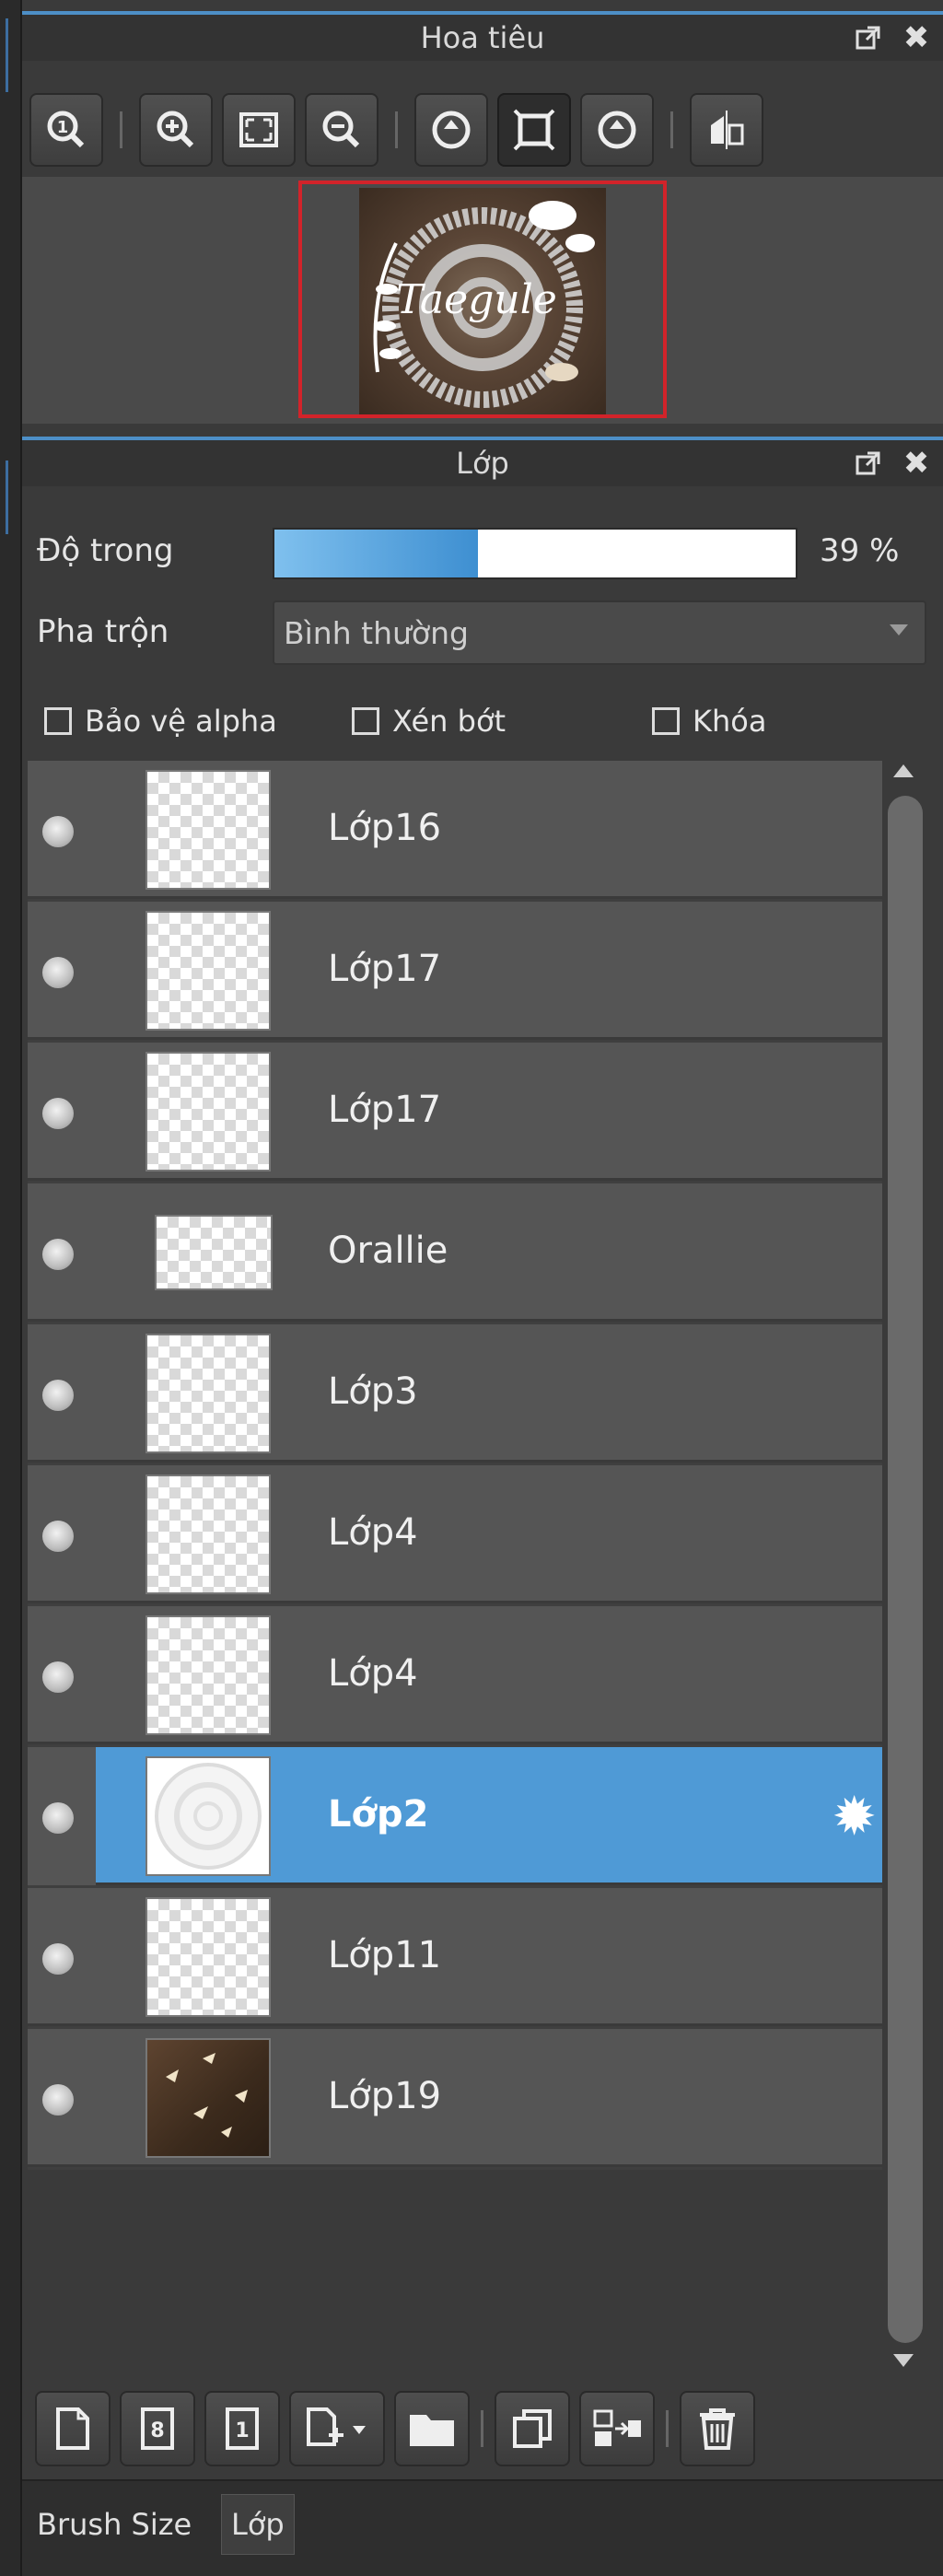  Describe the element at coordinates (455, 1816) in the screenshot. I see `layer-row-selected: Lớp2 ✹` at that location.